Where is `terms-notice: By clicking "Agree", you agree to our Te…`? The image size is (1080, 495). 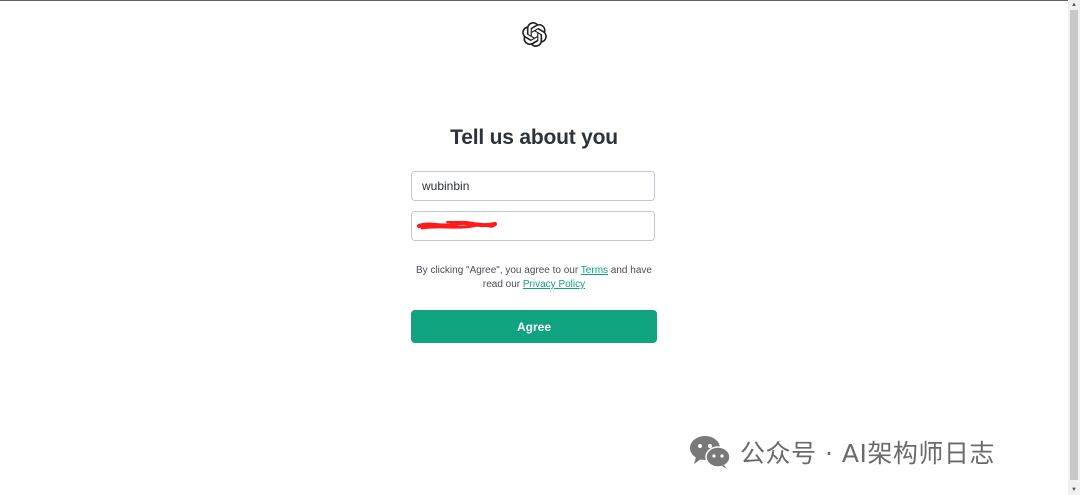 terms-notice: By clicking "Agree", you agree to our Te… is located at coordinates (534, 278).